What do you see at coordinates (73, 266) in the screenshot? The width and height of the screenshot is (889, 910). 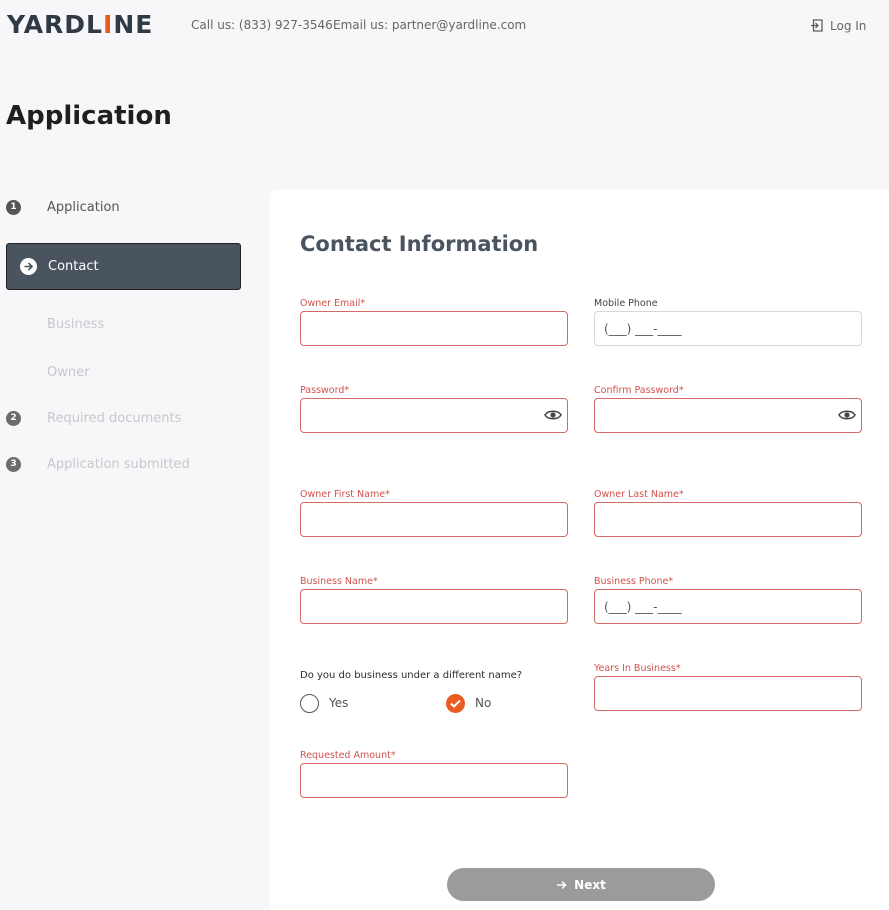 I see `step-label-contact: Contact` at bounding box center [73, 266].